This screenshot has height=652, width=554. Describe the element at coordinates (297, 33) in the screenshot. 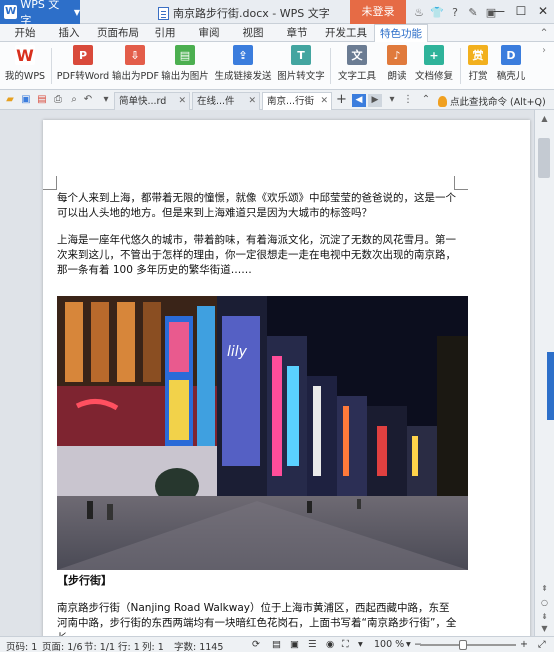

I see `tab-section: 章节` at that location.